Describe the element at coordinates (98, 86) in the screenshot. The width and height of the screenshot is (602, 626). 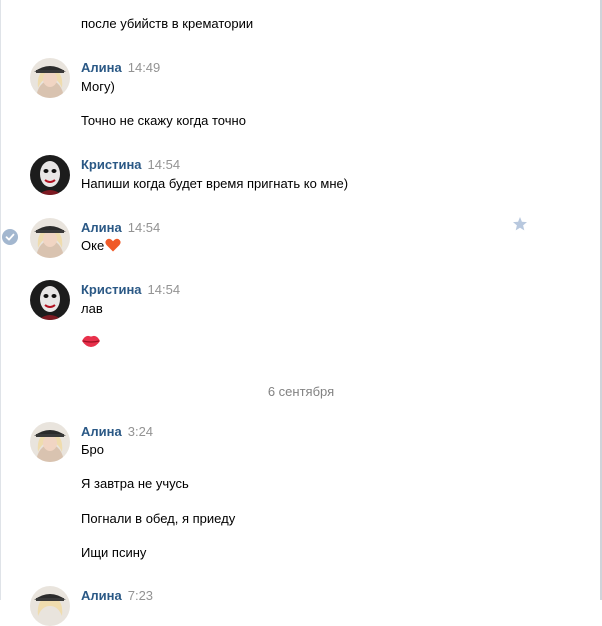
I see `message-text: Могу)` at that location.